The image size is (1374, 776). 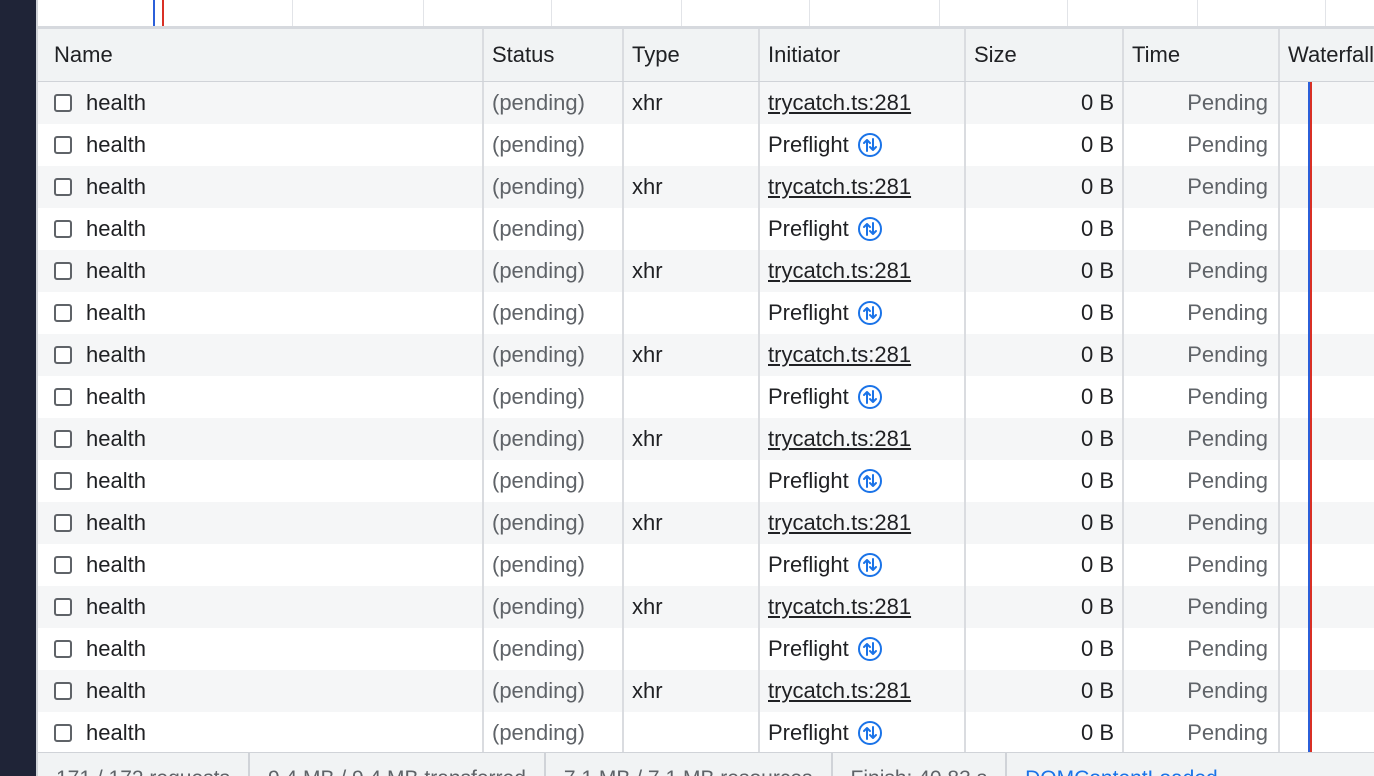 I want to click on column-header-initiator: Initiator, so click(x=863, y=55).